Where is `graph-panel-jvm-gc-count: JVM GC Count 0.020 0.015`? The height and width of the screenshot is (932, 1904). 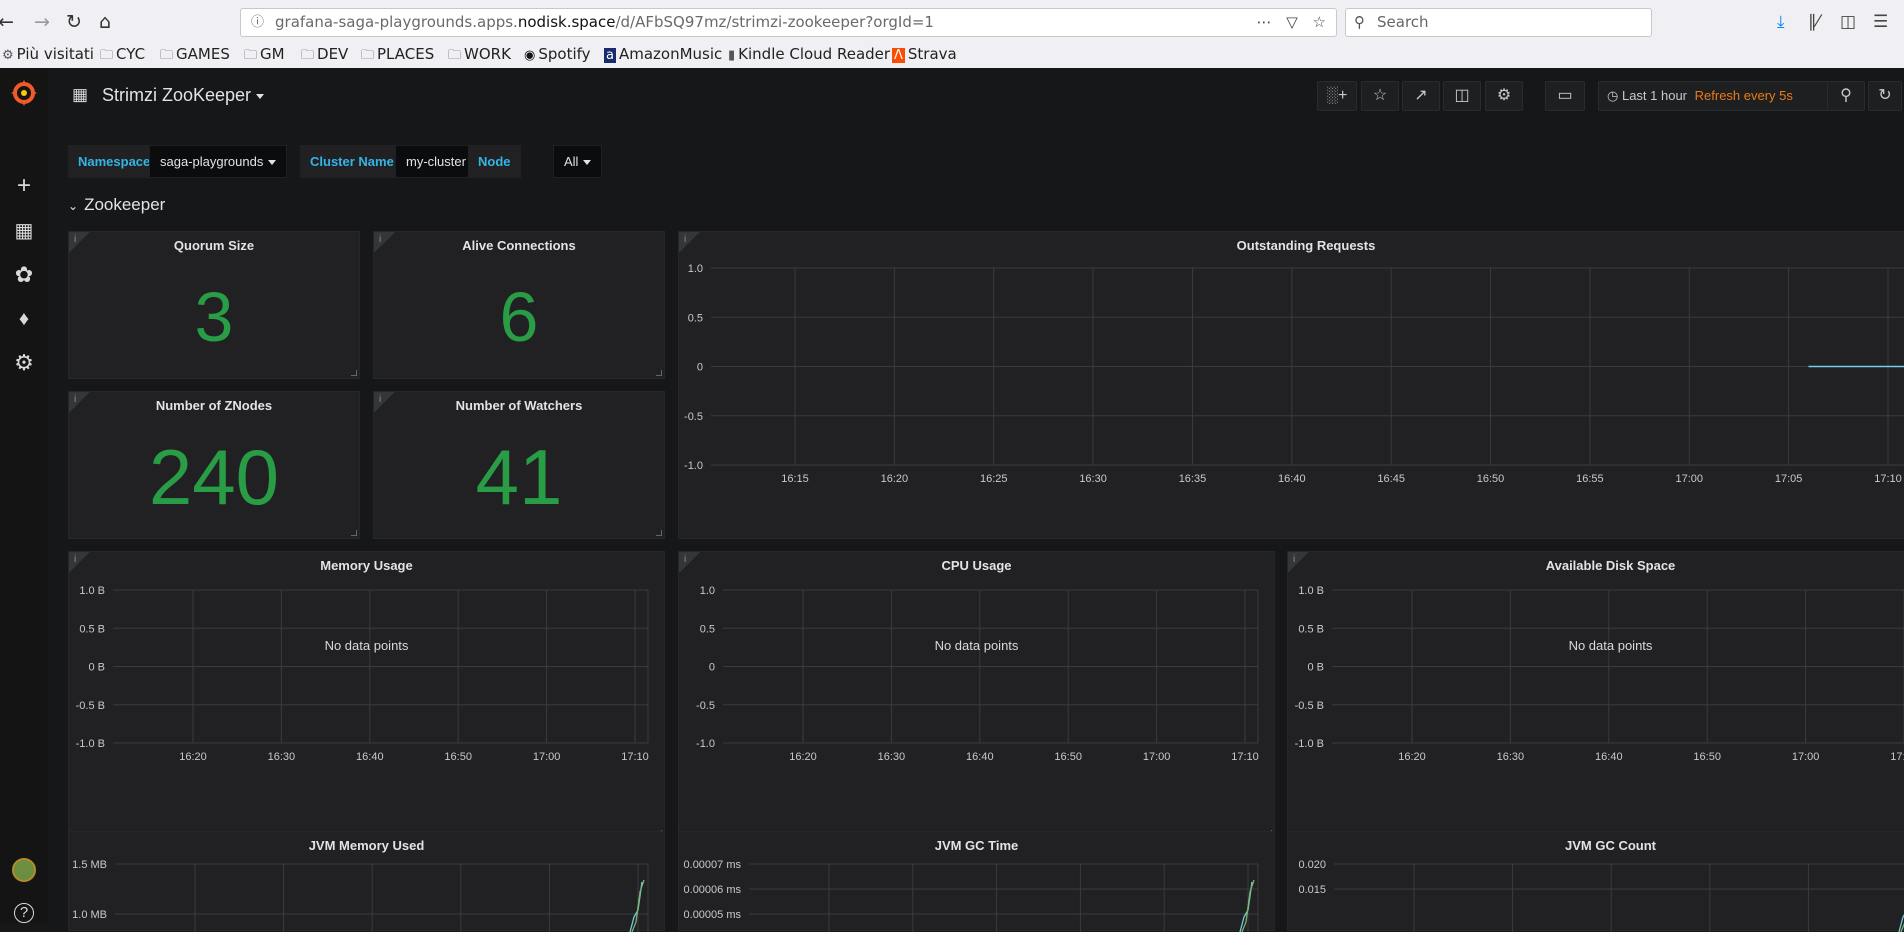
graph-panel-jvm-gc-count: JVM GC Count 0.020 0.015 is located at coordinates (1595, 881).